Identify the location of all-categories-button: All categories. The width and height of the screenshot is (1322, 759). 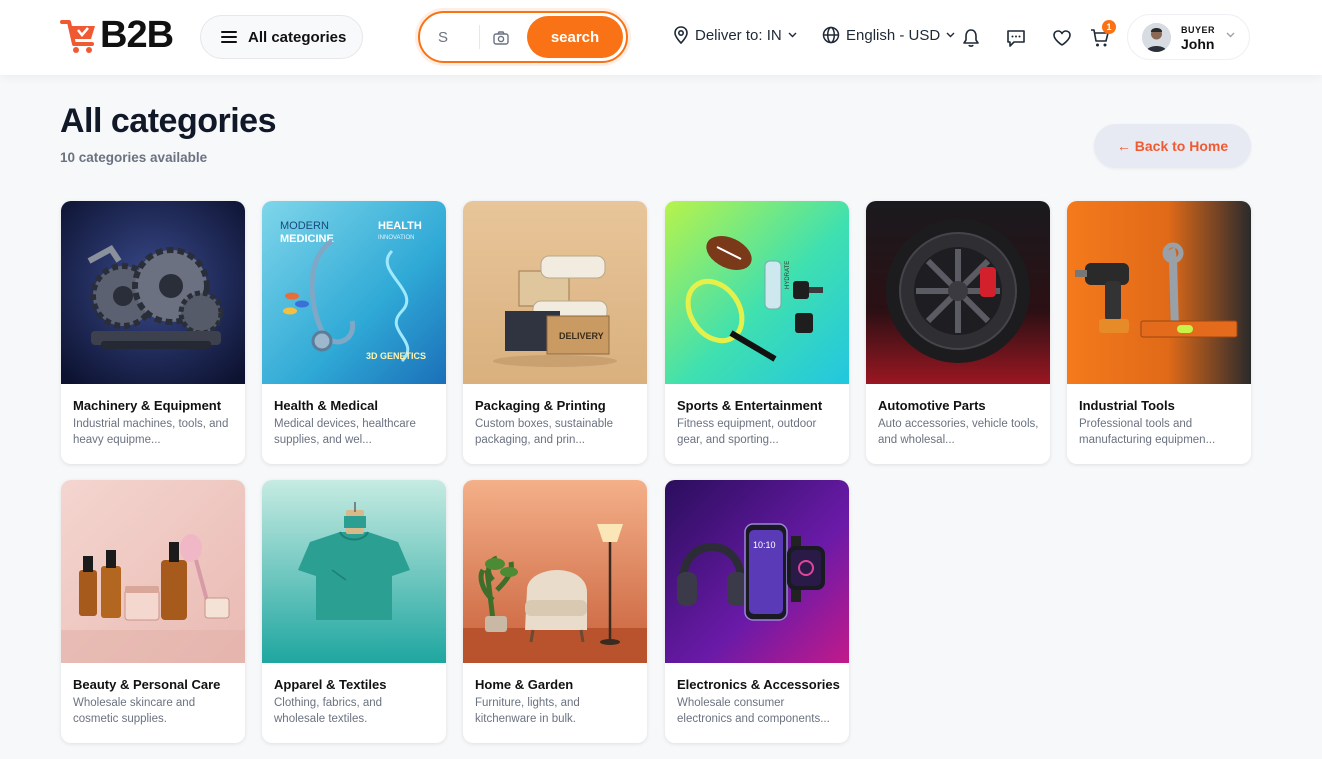
(281, 37).